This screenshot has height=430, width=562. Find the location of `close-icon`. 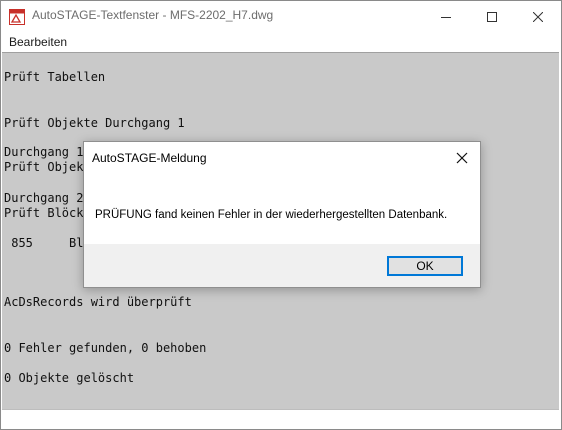

close-icon is located at coordinates (538, 16).